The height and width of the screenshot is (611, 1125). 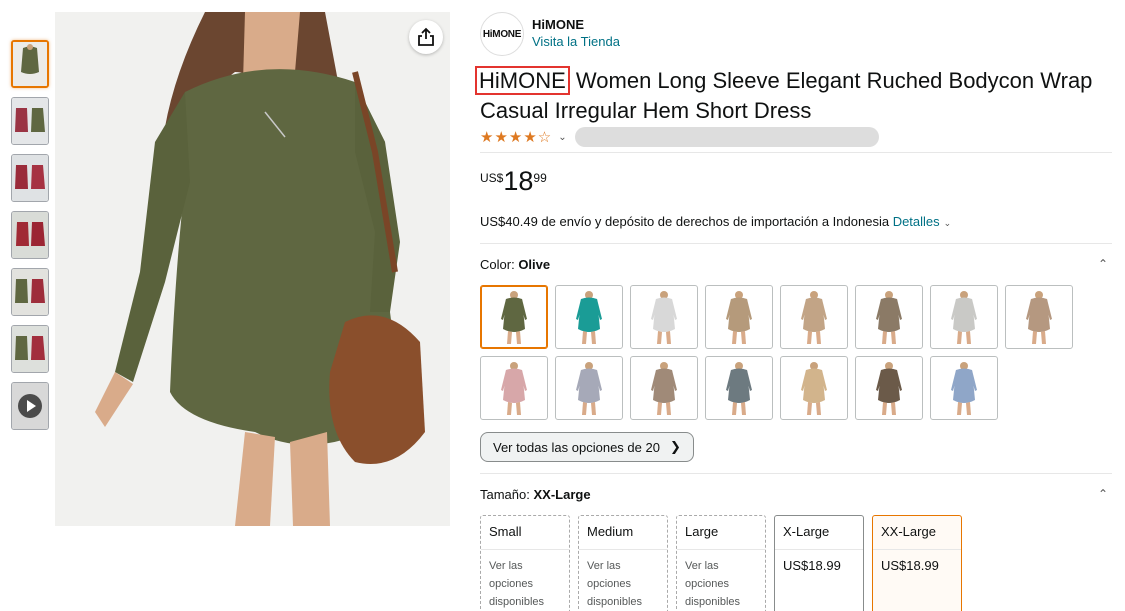 What do you see at coordinates (502, 34) in the screenshot?
I see `brand-logo: HiMONE` at bounding box center [502, 34].